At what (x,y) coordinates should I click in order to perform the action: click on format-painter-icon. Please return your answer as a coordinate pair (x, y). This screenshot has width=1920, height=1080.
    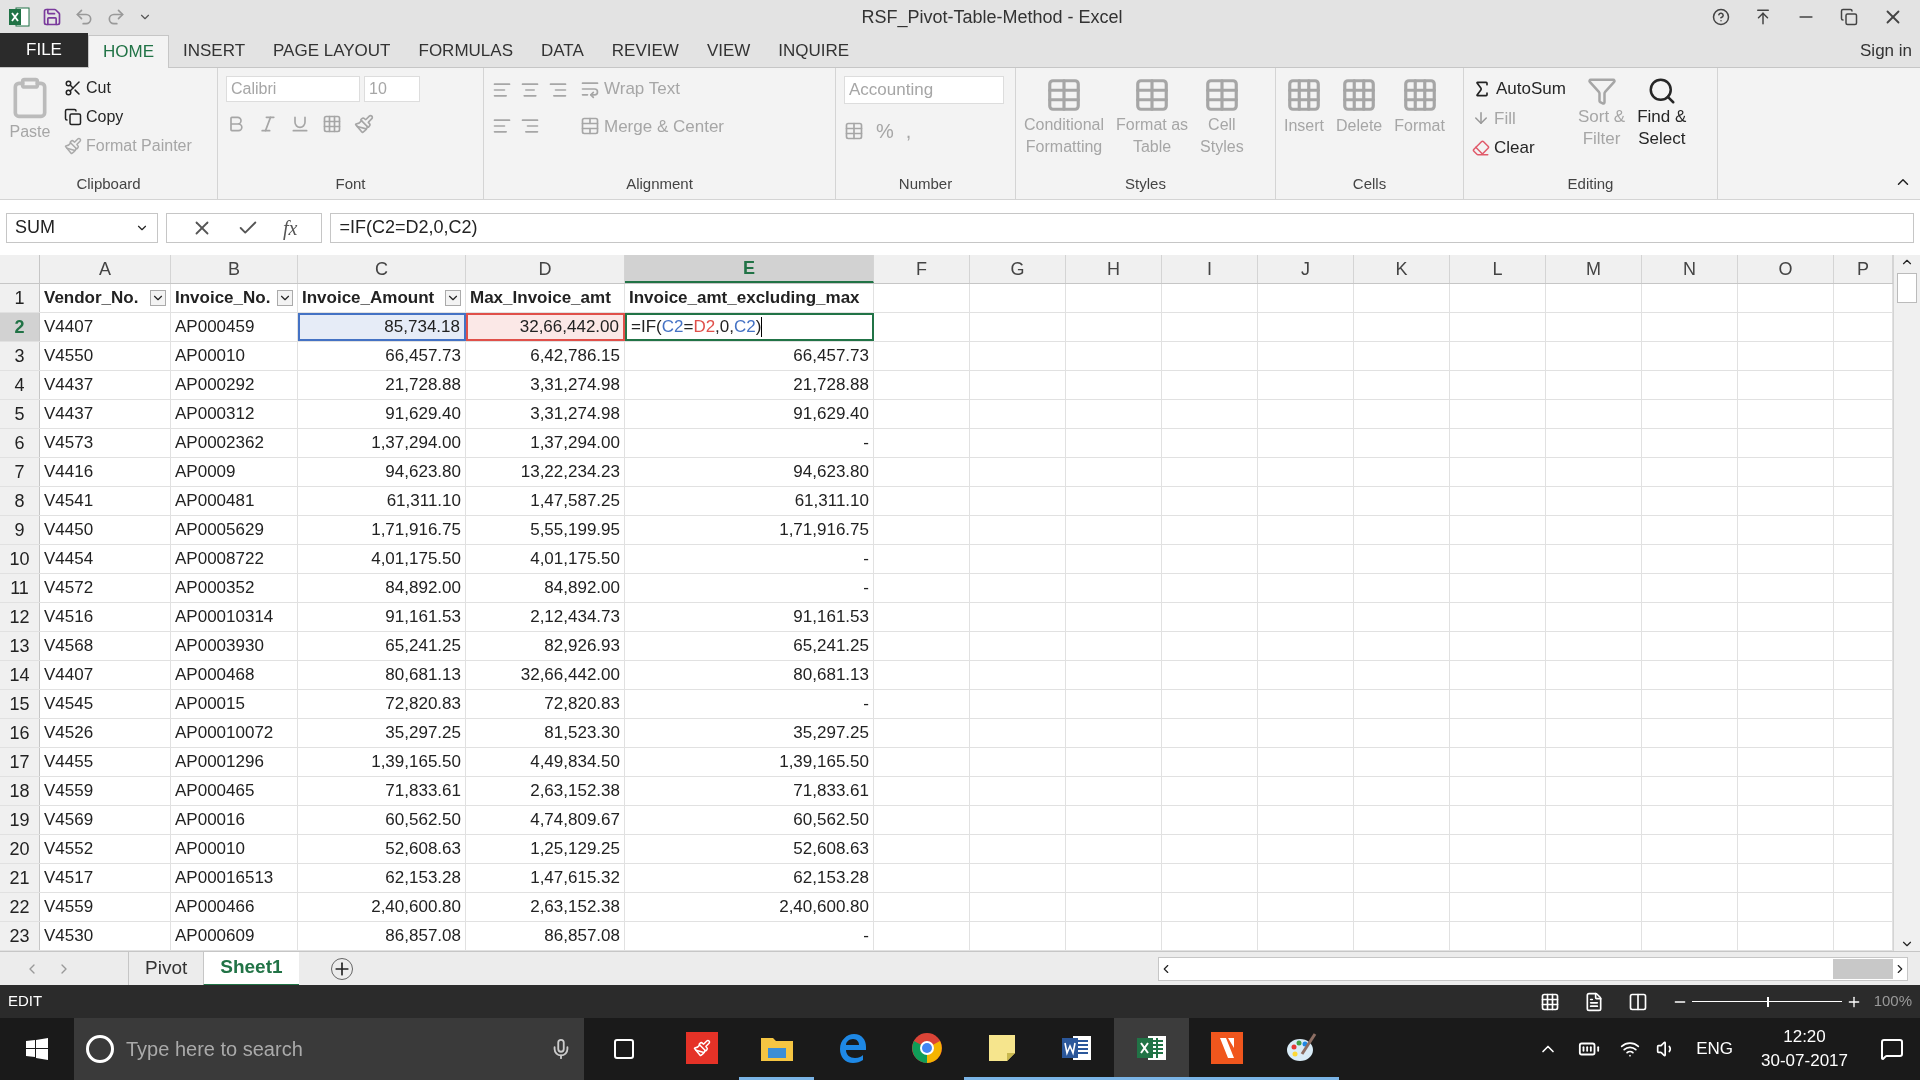
    Looking at the image, I should click on (73, 146).